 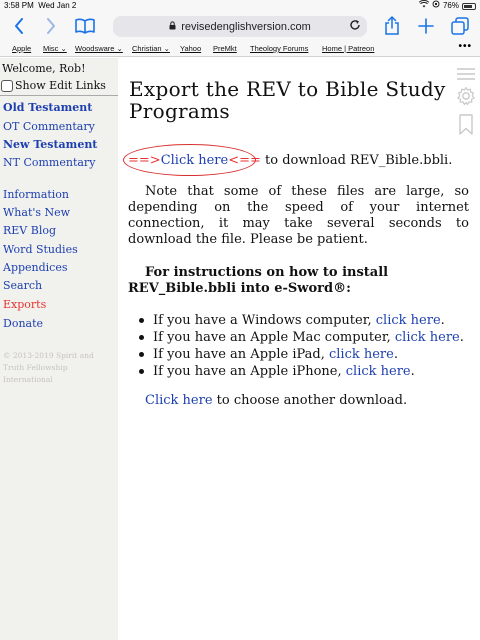 I want to click on sidebar-link-rev-blog: REV Blog, so click(x=29, y=230).